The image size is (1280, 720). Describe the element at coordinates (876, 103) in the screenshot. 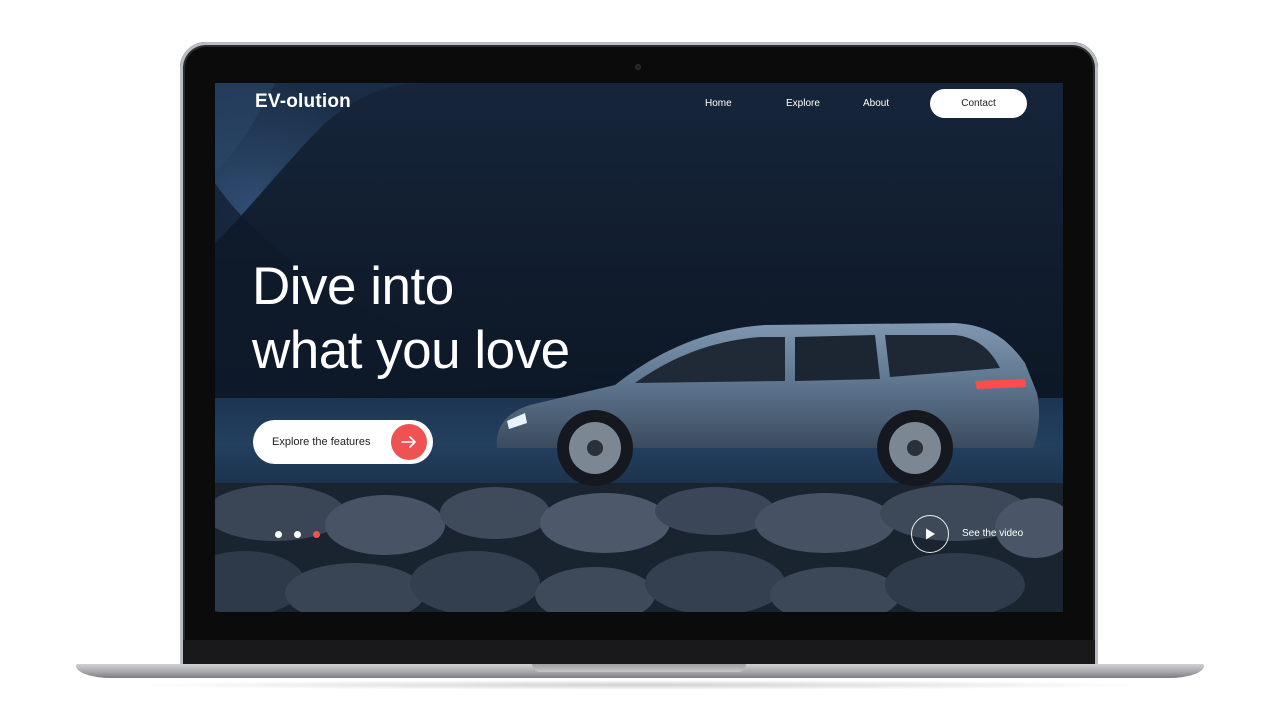

I see `nav-about: About` at that location.